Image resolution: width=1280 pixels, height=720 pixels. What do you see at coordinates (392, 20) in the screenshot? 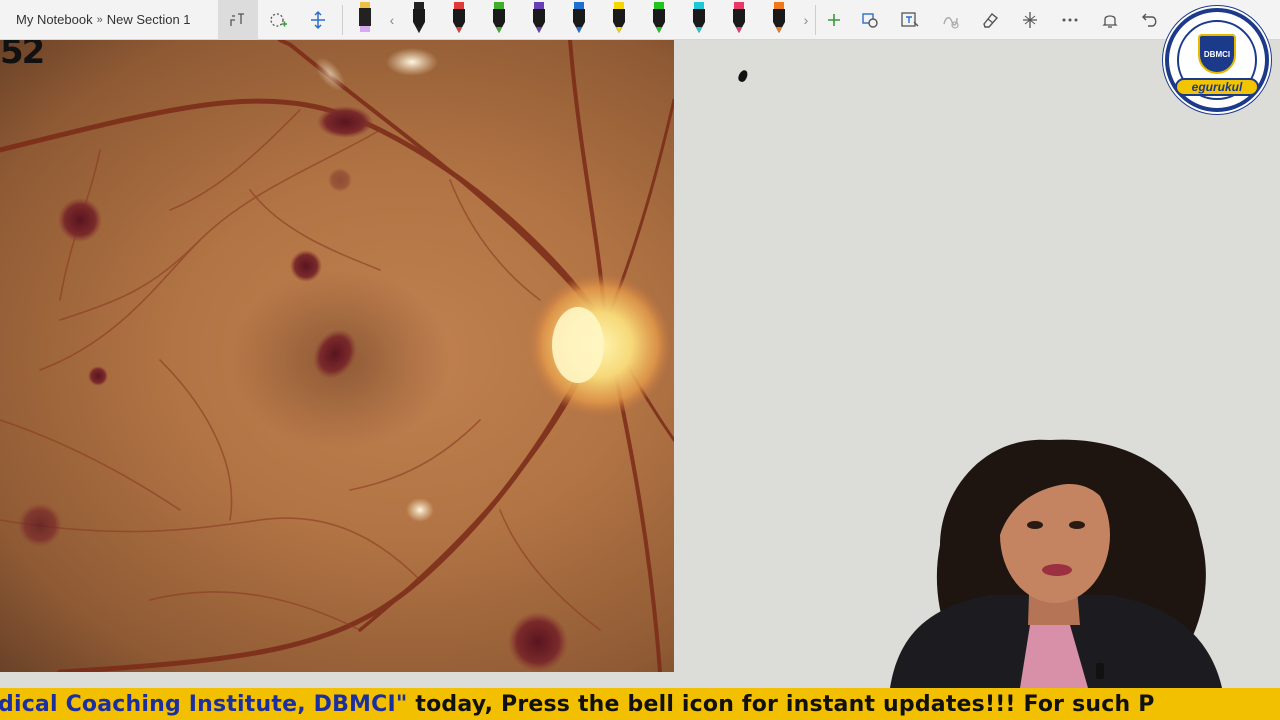
I see `pen-scroll-left-icon: ‹` at bounding box center [392, 20].